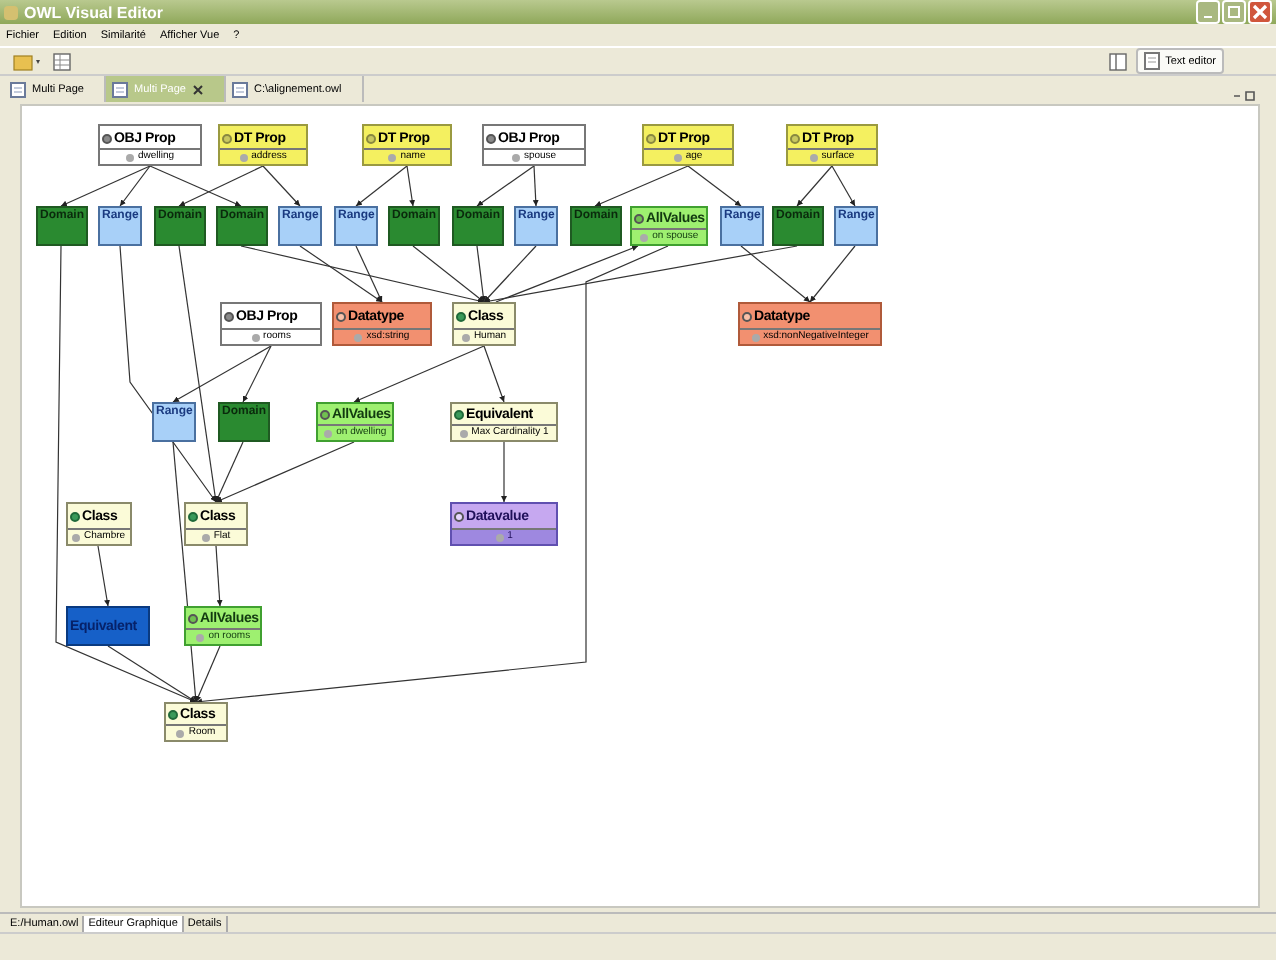 The width and height of the screenshot is (1276, 960). What do you see at coordinates (1208, 12) in the screenshot?
I see `minimize-button` at bounding box center [1208, 12].